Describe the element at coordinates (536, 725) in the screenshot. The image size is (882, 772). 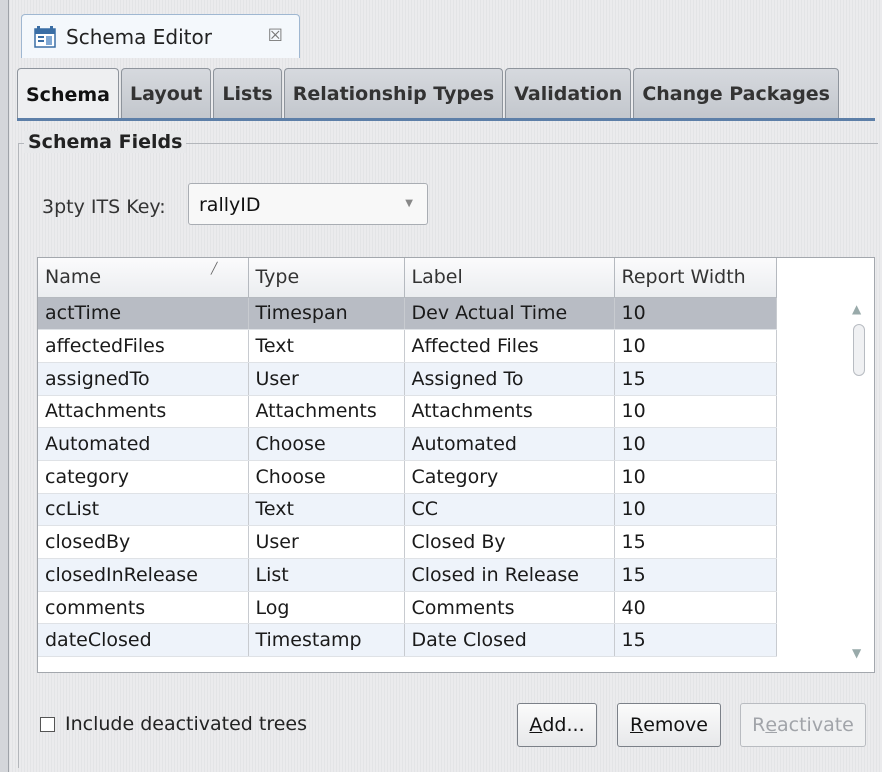
I see `add-button-mnemonic: A` at that location.